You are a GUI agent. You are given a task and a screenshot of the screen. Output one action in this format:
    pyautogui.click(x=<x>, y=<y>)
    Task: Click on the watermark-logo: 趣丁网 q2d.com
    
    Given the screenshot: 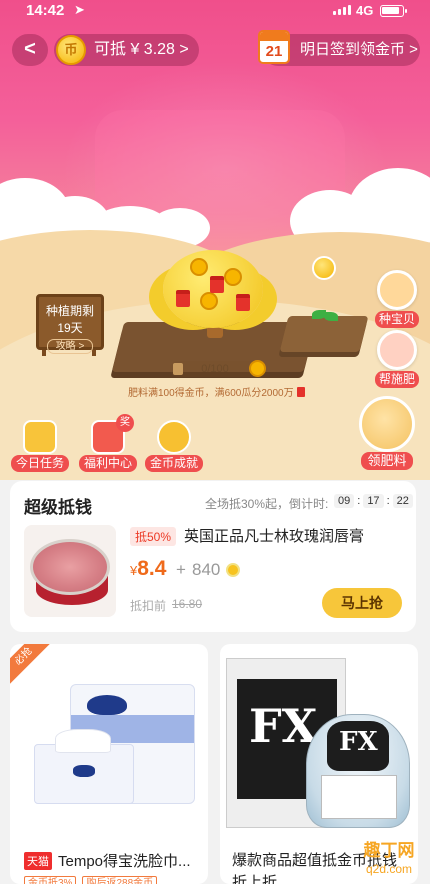 What is the action you would take?
    pyautogui.click(x=389, y=859)
    